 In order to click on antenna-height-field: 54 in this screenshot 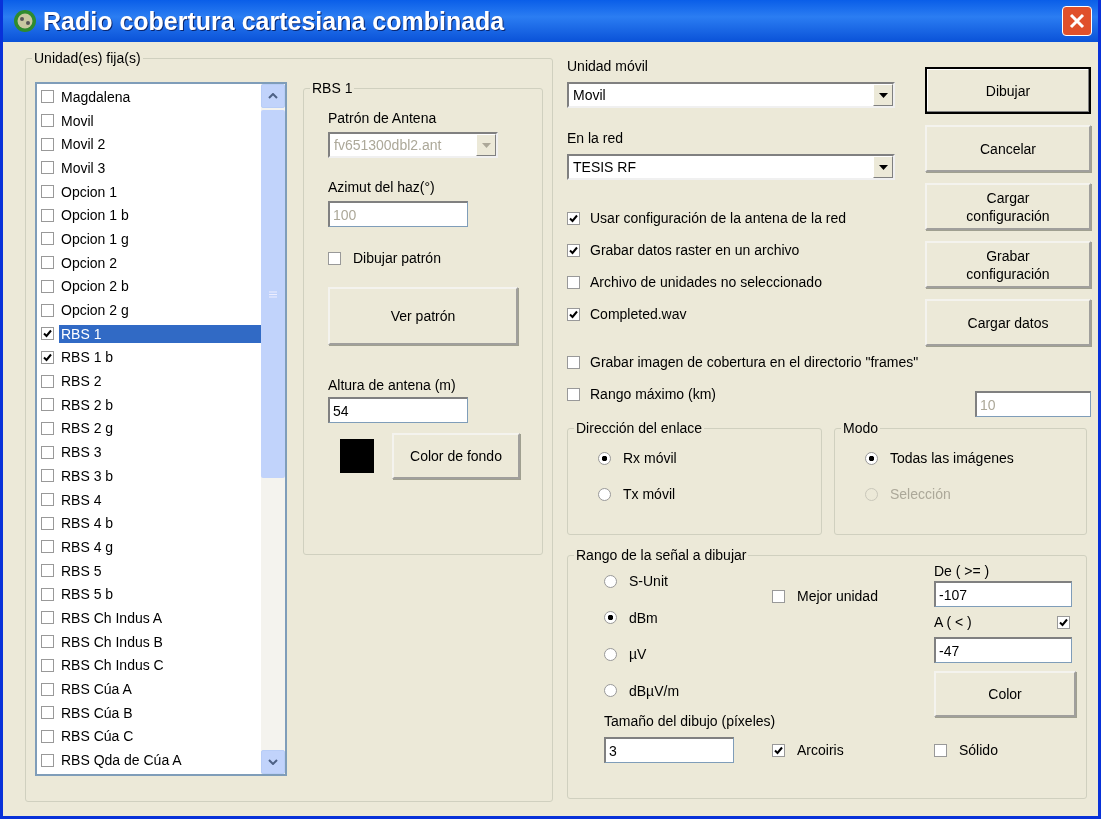, I will do `click(398, 410)`.